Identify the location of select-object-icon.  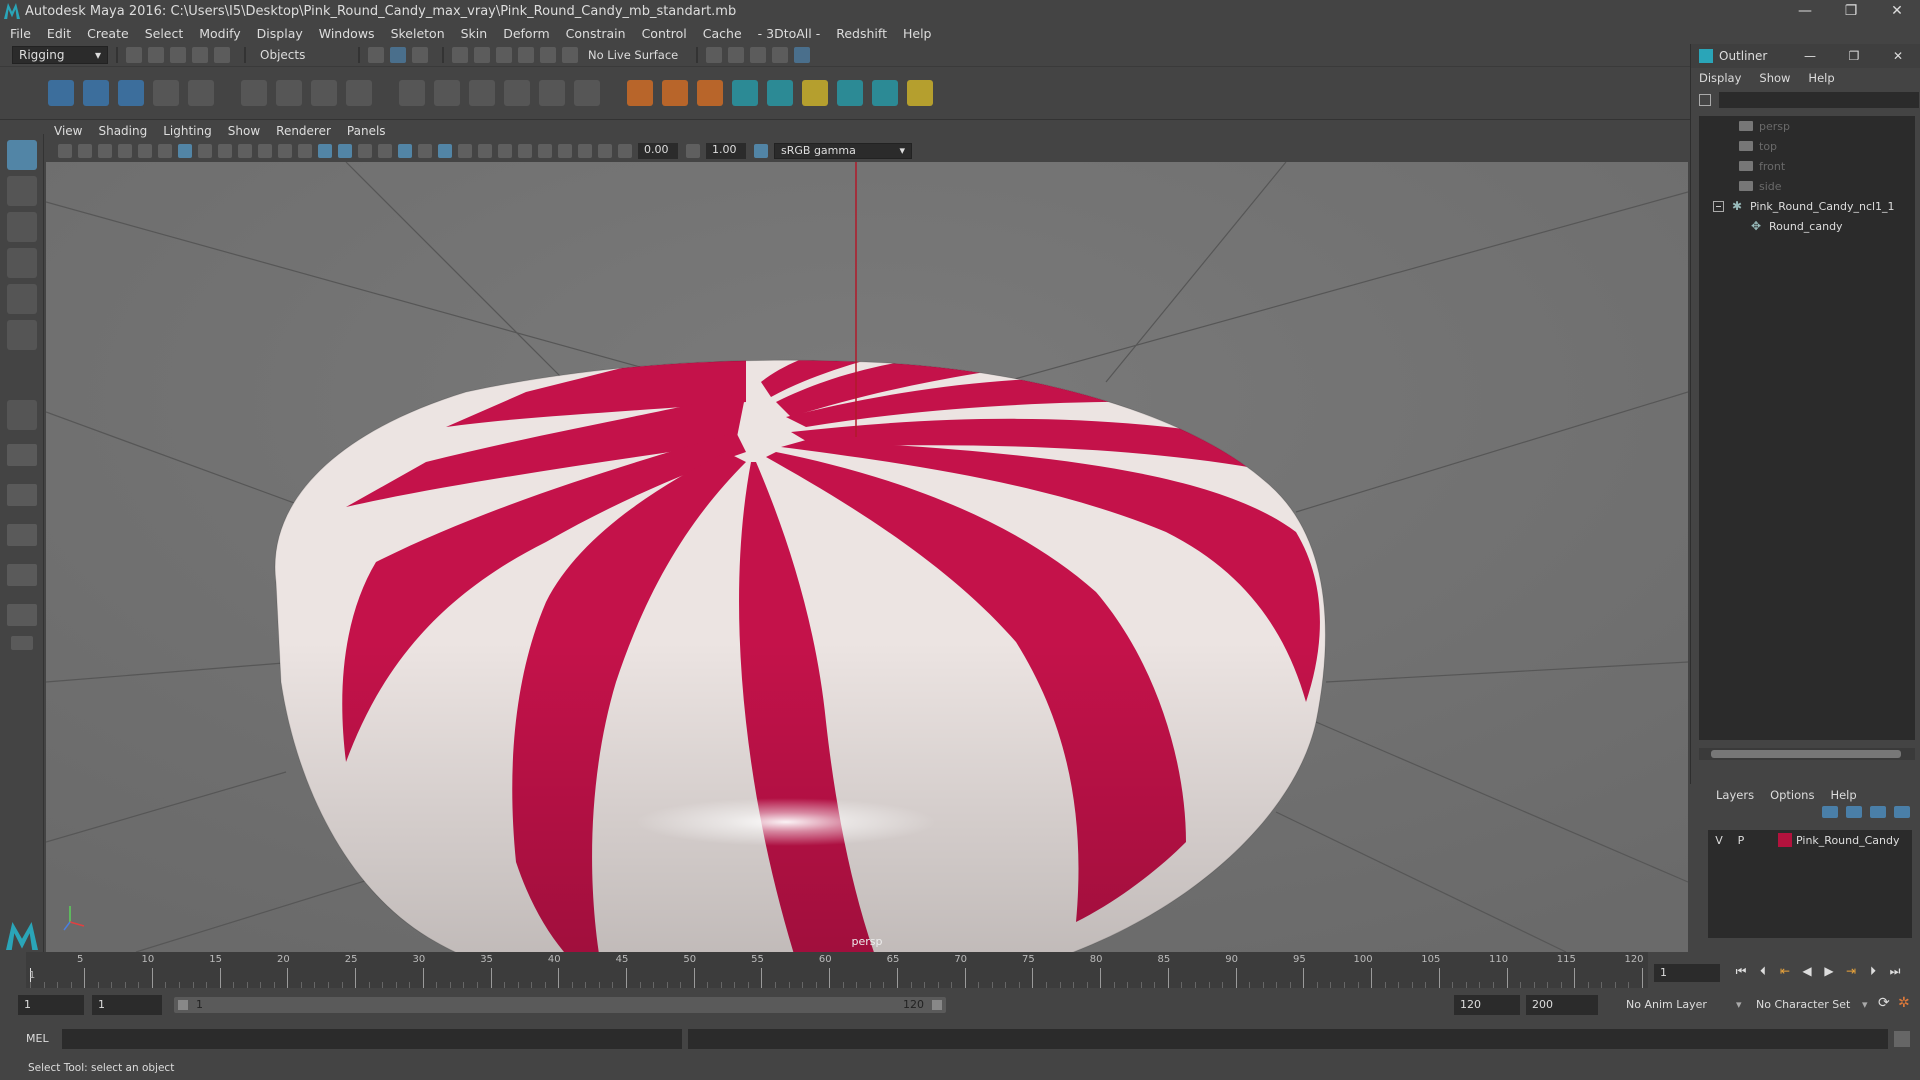
(398, 55).